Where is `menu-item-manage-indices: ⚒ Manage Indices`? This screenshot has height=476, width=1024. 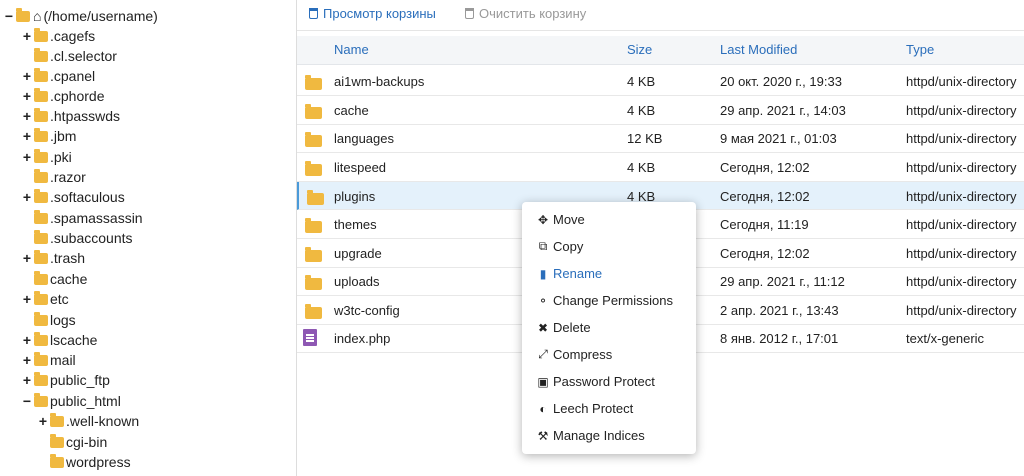
menu-item-manage-indices: ⚒ Manage Indices is located at coordinates (590, 435).